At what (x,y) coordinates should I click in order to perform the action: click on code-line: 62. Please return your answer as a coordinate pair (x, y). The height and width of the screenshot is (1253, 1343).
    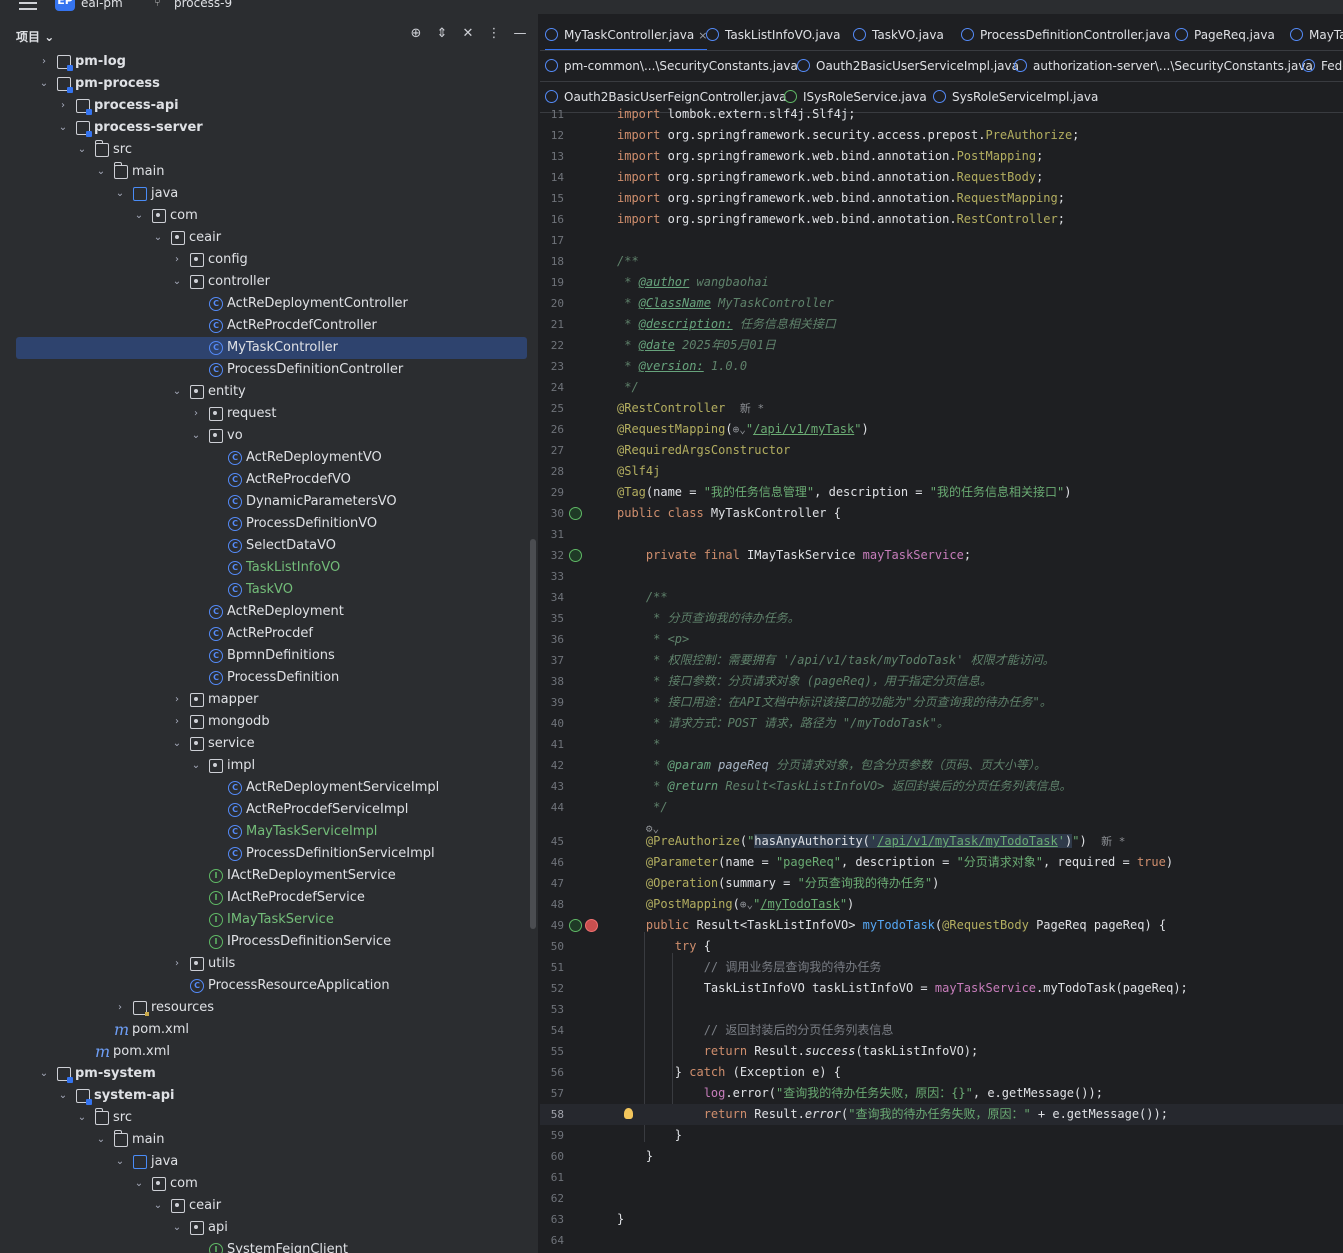
    Looking at the image, I should click on (941, 1198).